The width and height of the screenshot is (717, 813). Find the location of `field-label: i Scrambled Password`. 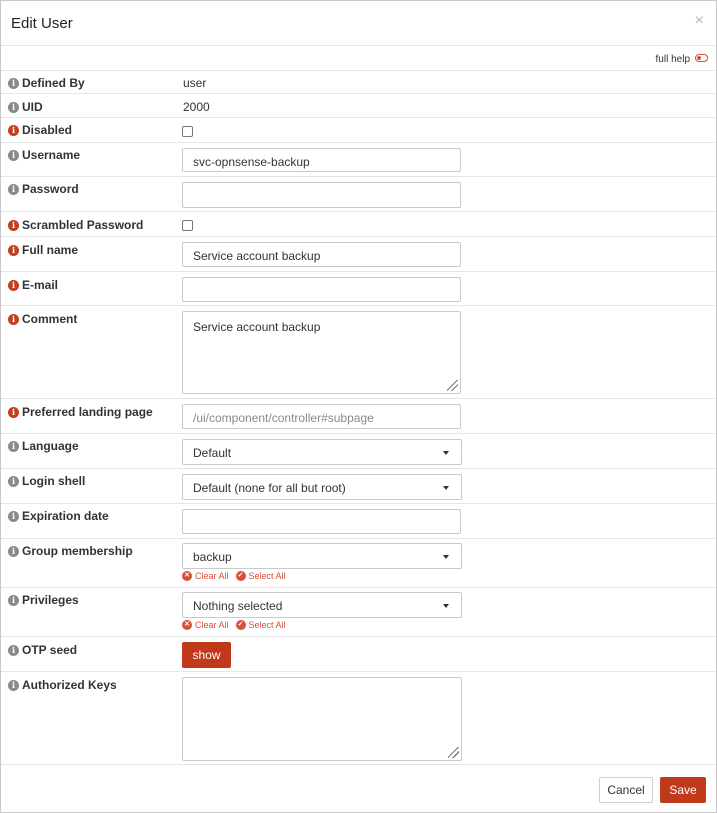

field-label: i Scrambled Password is located at coordinates (75, 225).